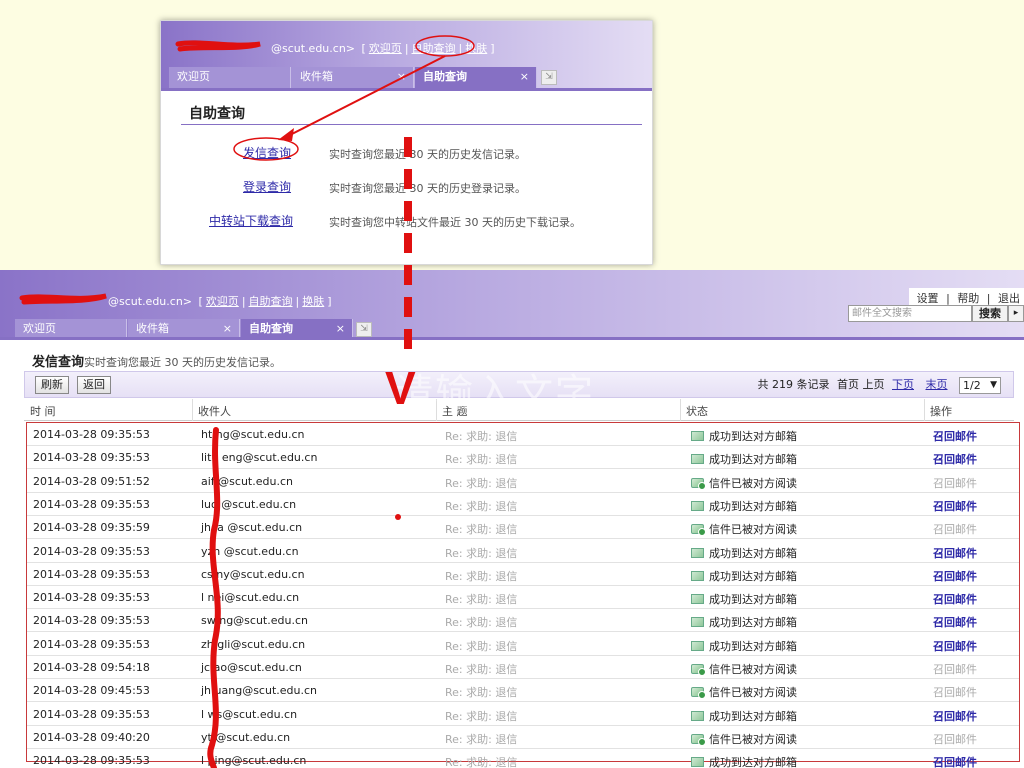  Describe the element at coordinates (353, 77) in the screenshot. I see `tab-inbox: 收件箱 ×` at that location.